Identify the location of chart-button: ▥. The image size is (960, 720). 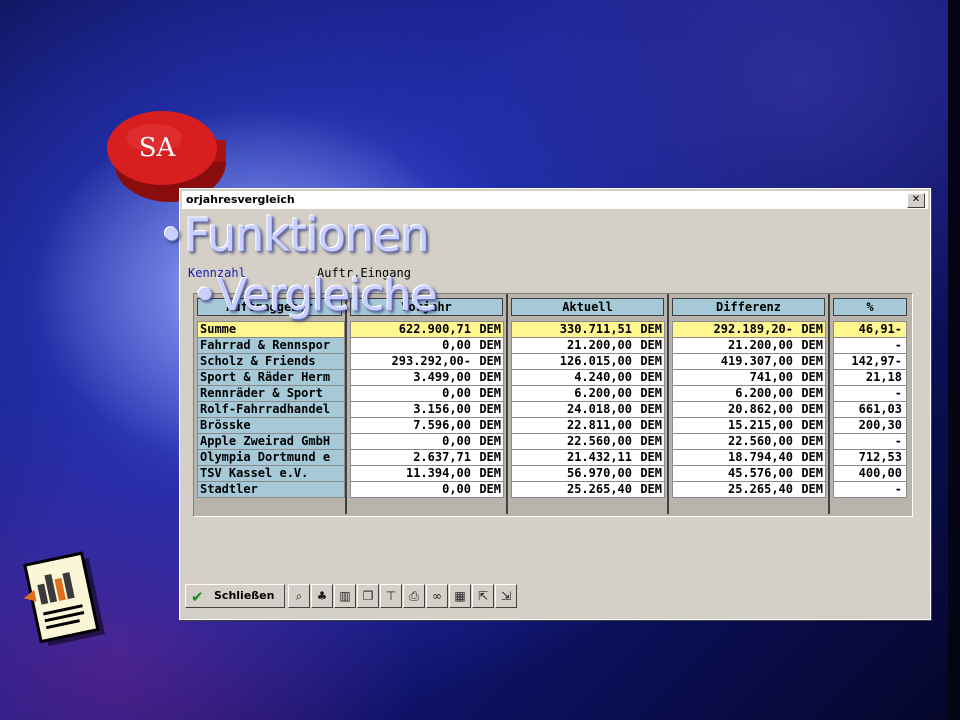
(345, 596).